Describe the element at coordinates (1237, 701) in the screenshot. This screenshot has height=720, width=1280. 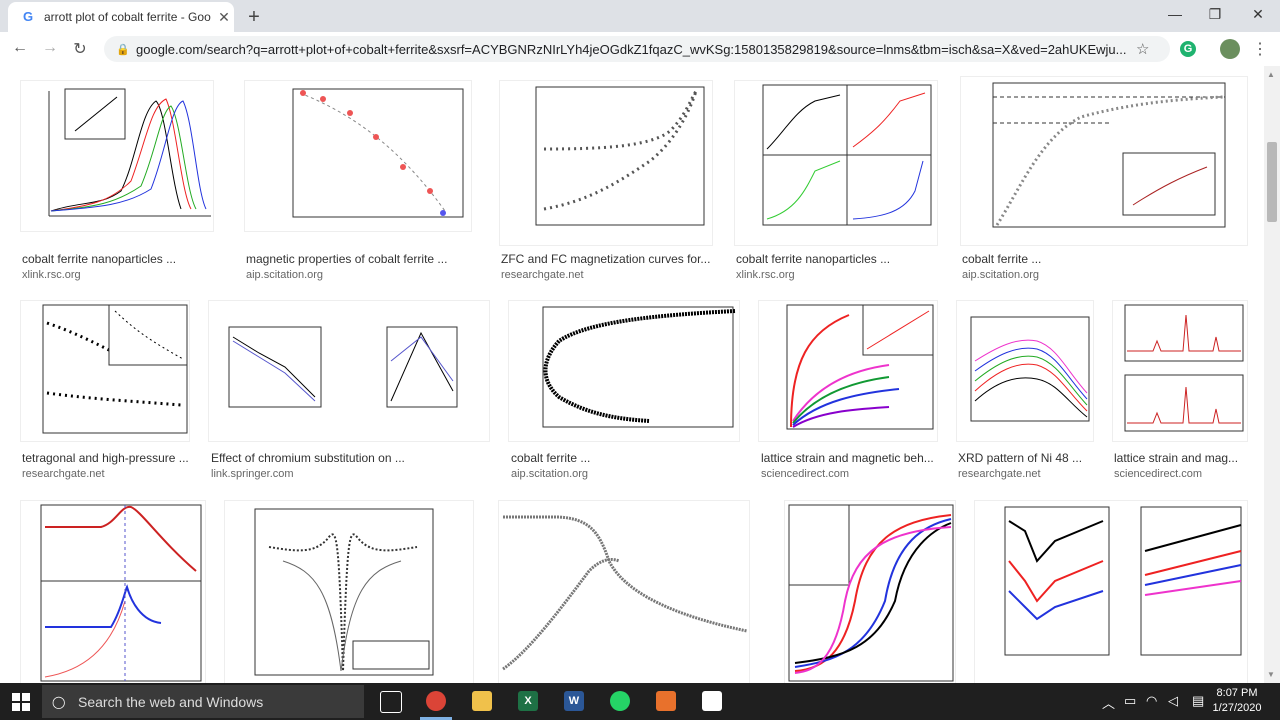
I see `taskbar-clock: 8:07 PM 1/27/2020` at that location.